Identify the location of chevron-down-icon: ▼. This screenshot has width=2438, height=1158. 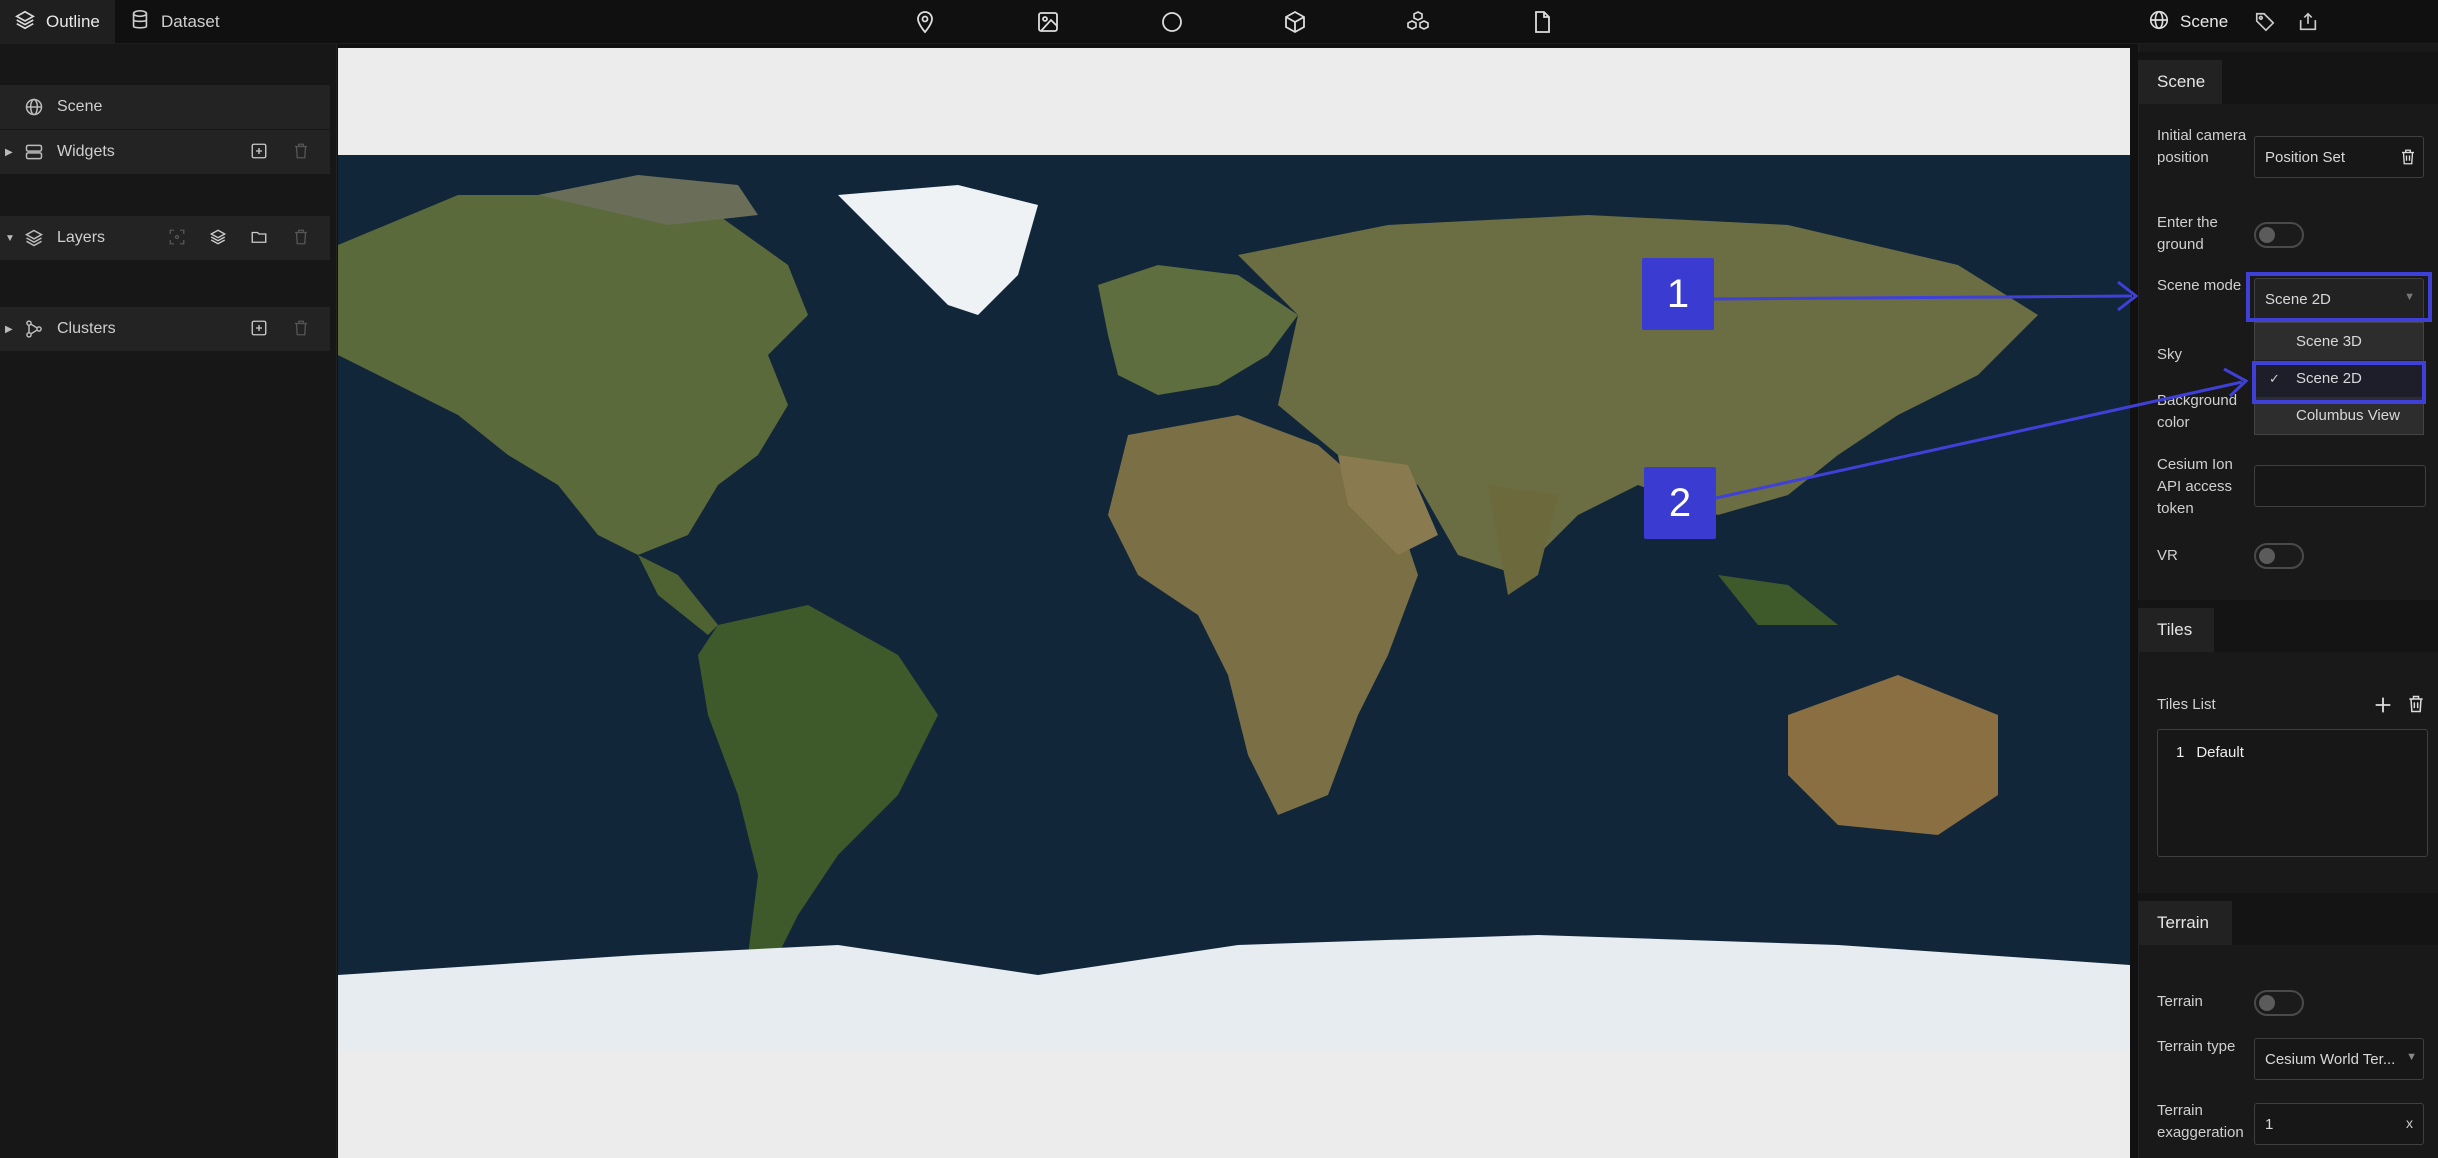
(2411, 1057).